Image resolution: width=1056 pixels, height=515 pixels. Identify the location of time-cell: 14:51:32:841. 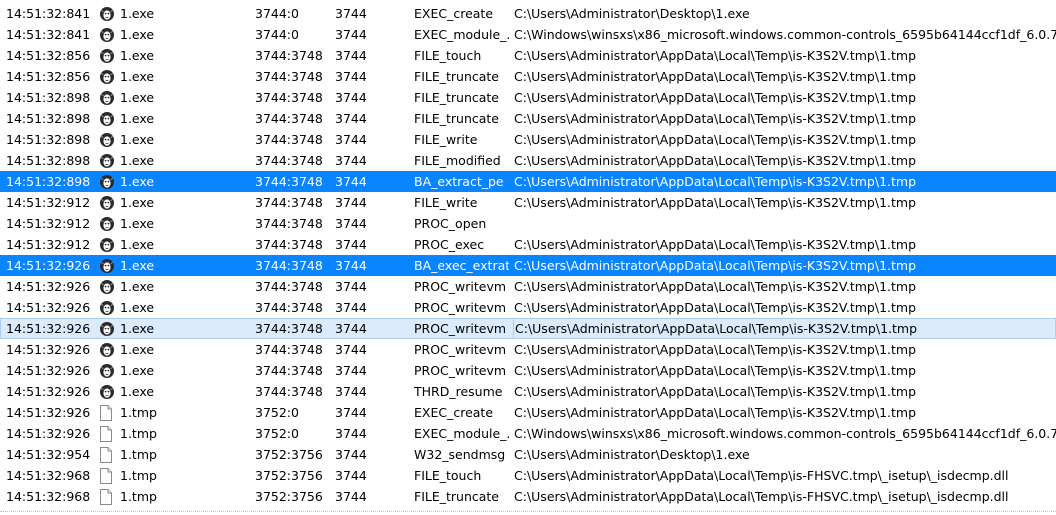
(48, 13).